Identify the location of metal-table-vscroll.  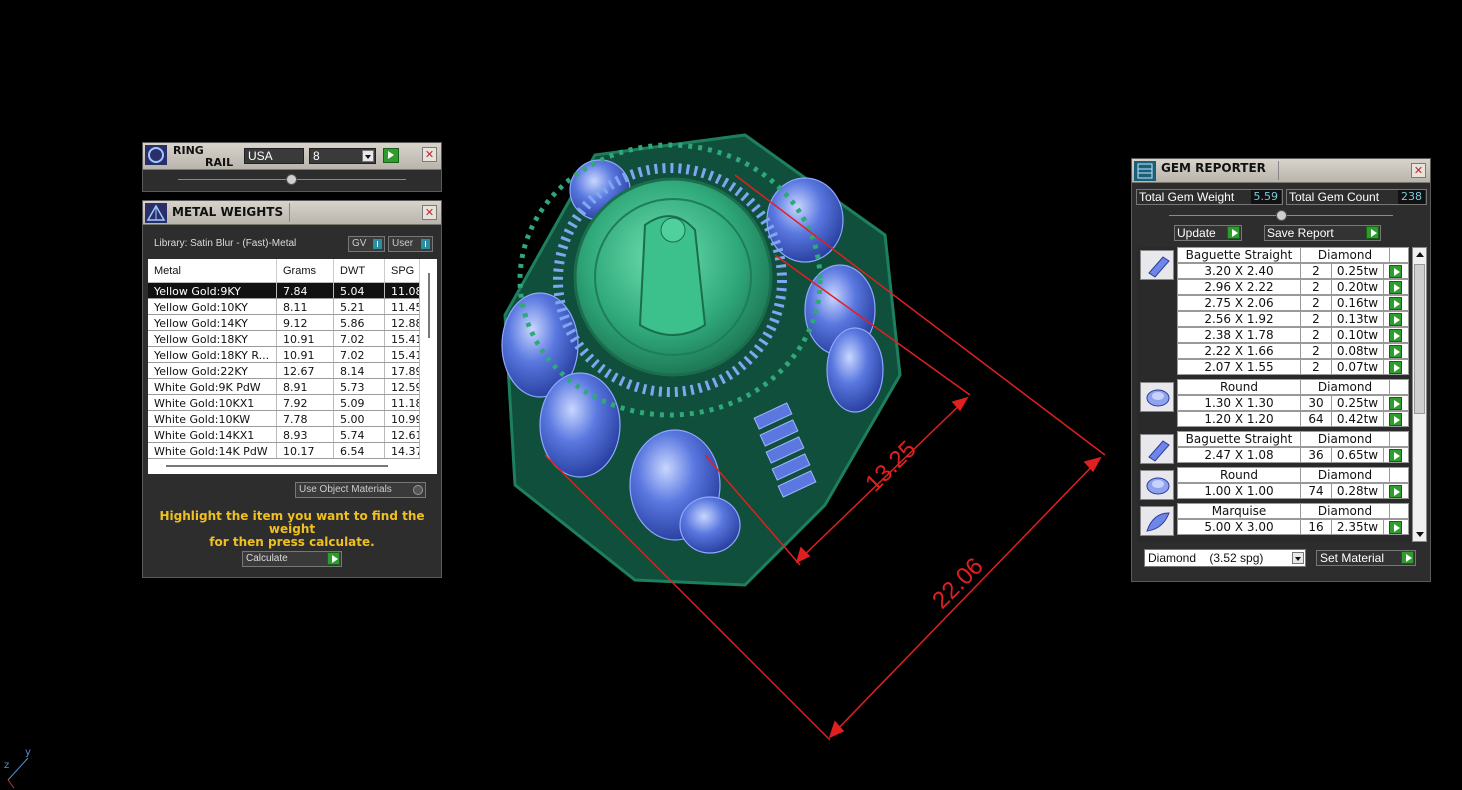
(429, 368).